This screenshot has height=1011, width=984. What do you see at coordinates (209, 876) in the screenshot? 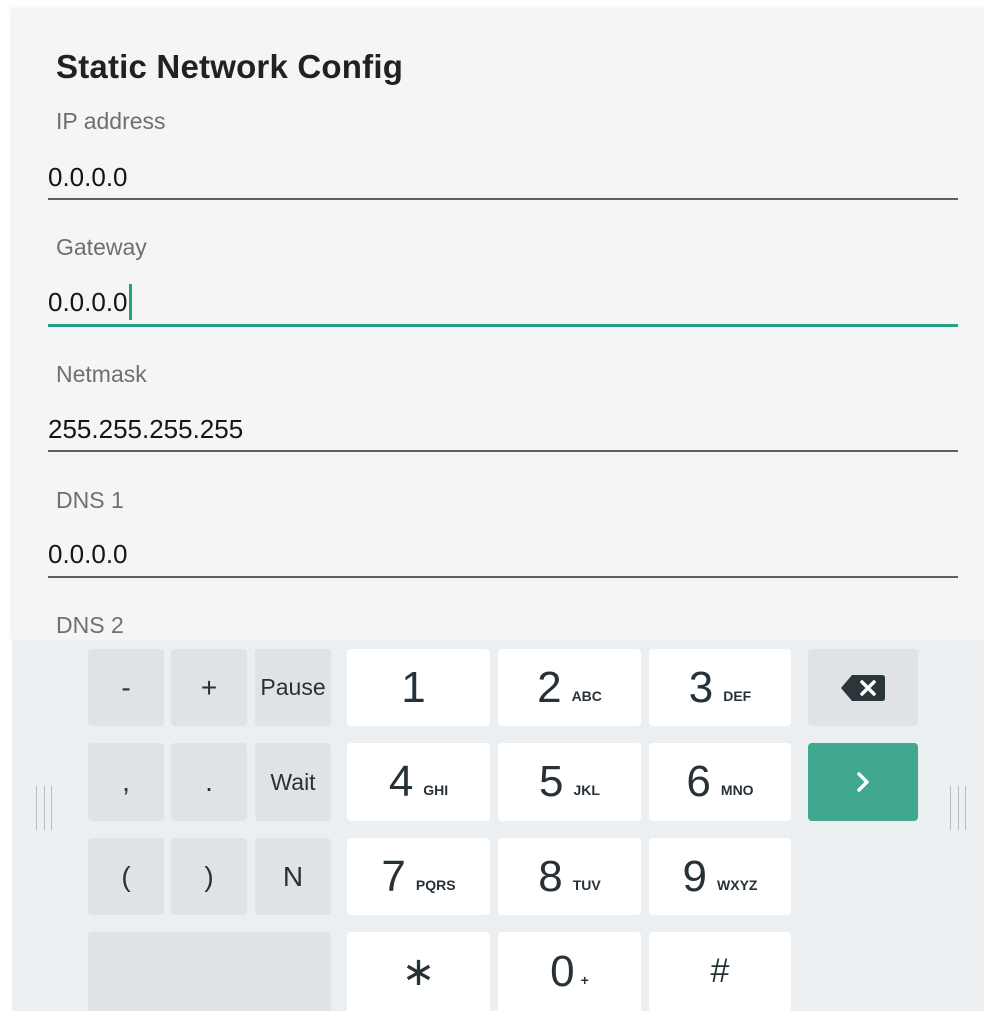
I see `close-paren-key: )` at bounding box center [209, 876].